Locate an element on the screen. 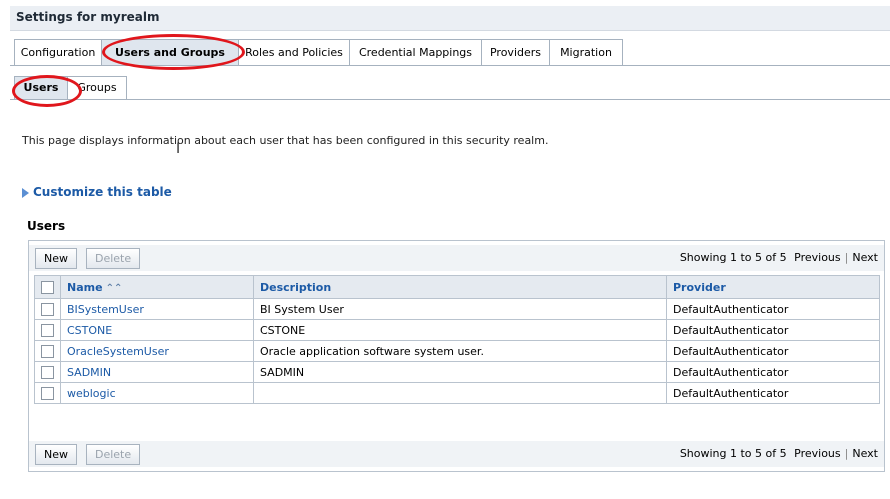  user-name-link: SADMIN is located at coordinates (157, 372).